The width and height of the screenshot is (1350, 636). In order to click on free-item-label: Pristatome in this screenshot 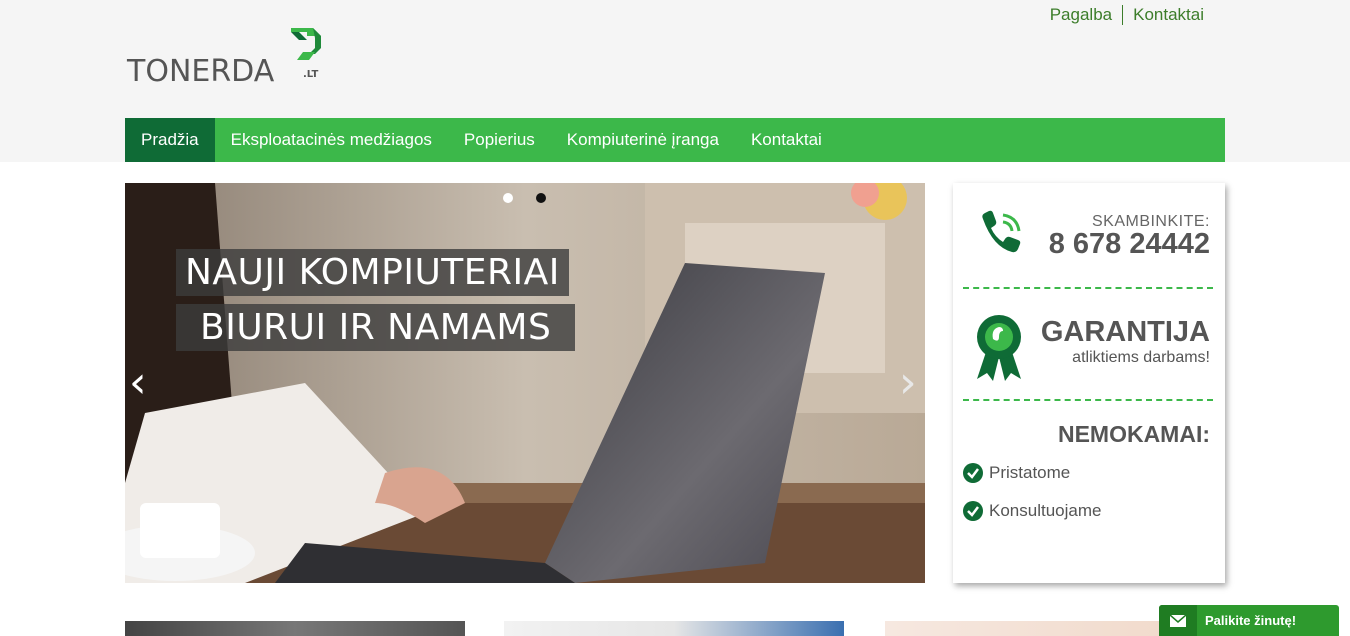, I will do `click(1030, 472)`.